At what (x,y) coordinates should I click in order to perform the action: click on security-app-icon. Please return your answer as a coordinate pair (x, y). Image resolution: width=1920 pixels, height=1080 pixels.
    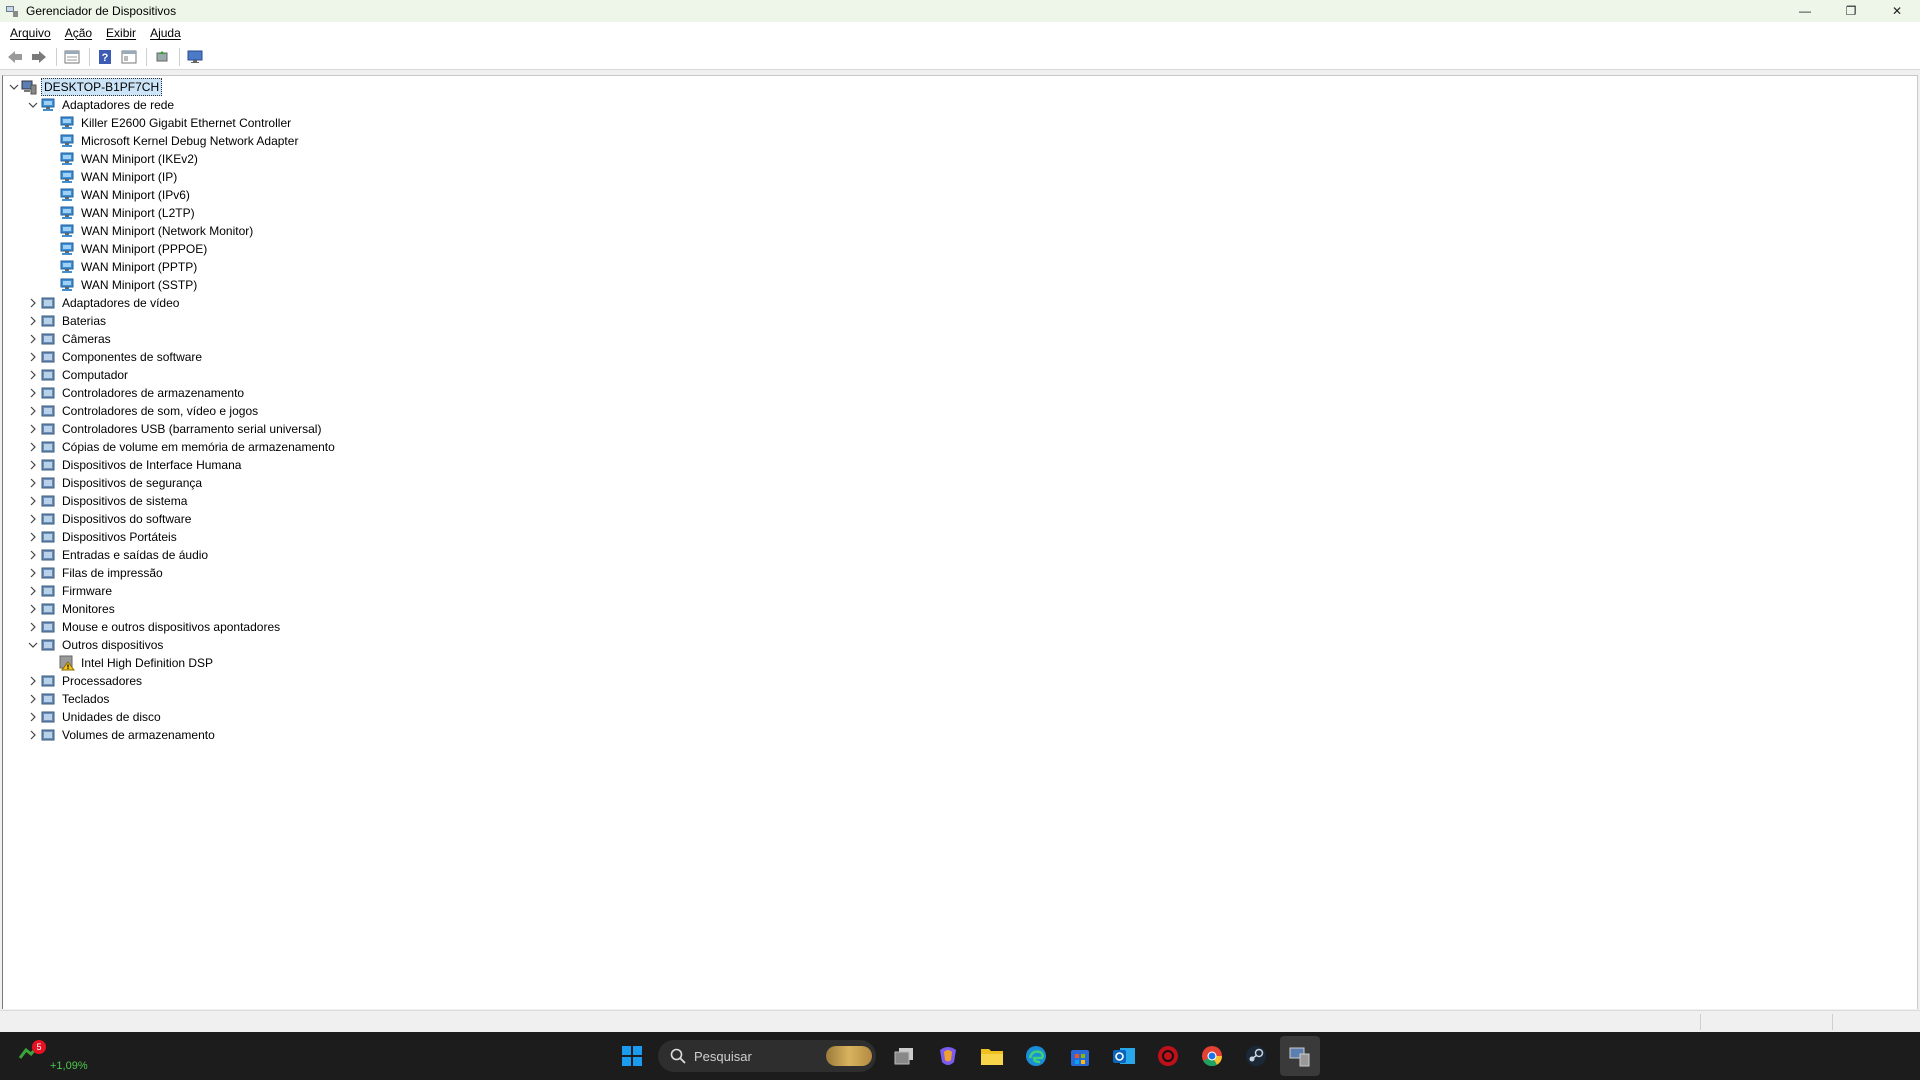
    Looking at the image, I should click on (1168, 1056).